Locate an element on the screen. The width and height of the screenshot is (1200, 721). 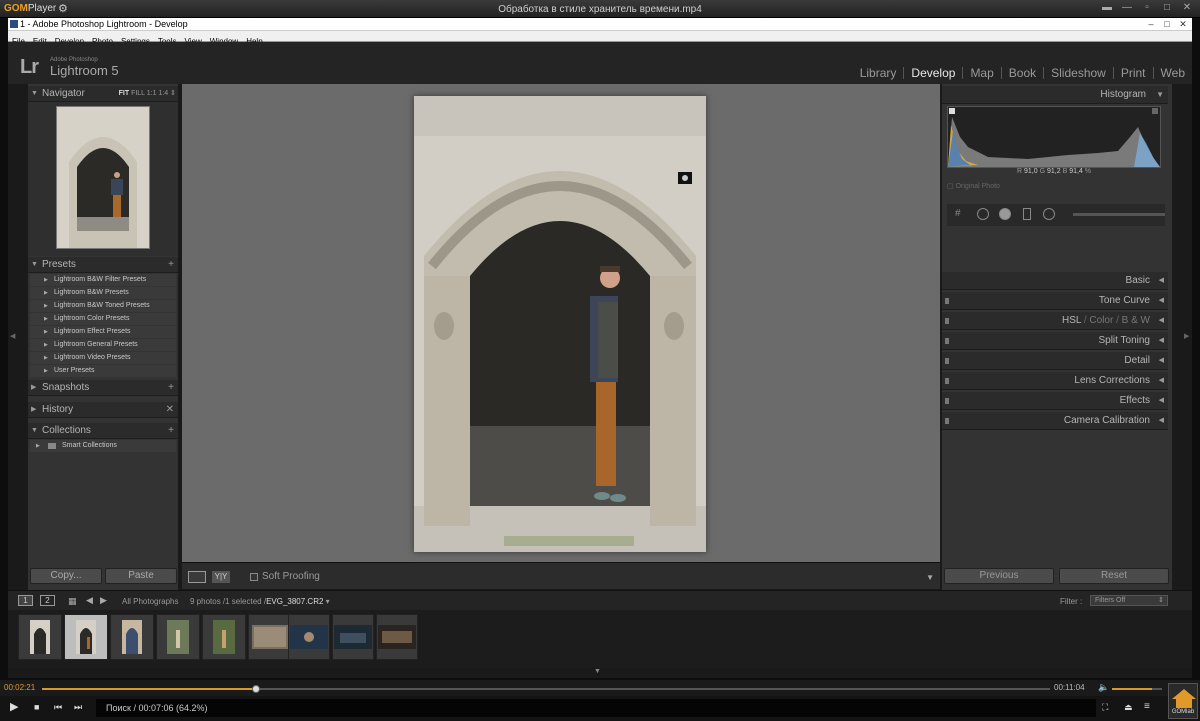
hsl-header: HSL / Color / B & W ◀ is located at coordinates (1055, 321).